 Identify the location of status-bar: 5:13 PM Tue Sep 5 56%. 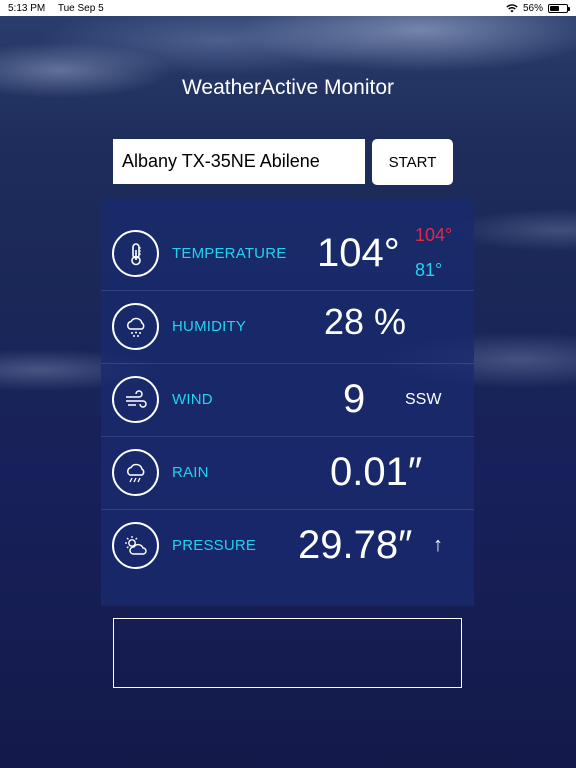
(288, 8).